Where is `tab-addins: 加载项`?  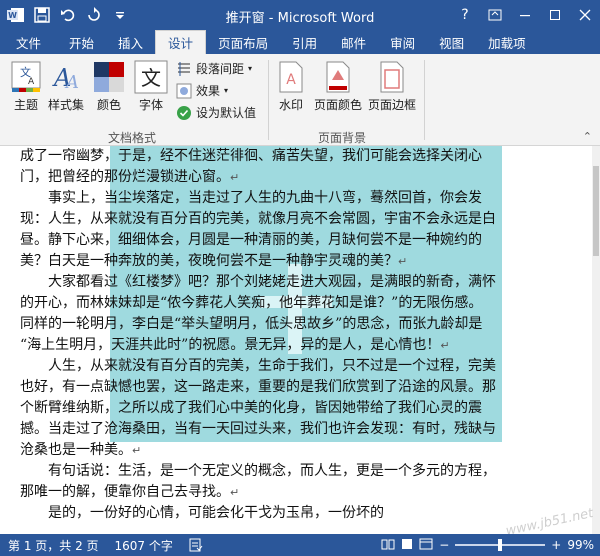
tab-addins: 加载项 is located at coordinates (507, 42).